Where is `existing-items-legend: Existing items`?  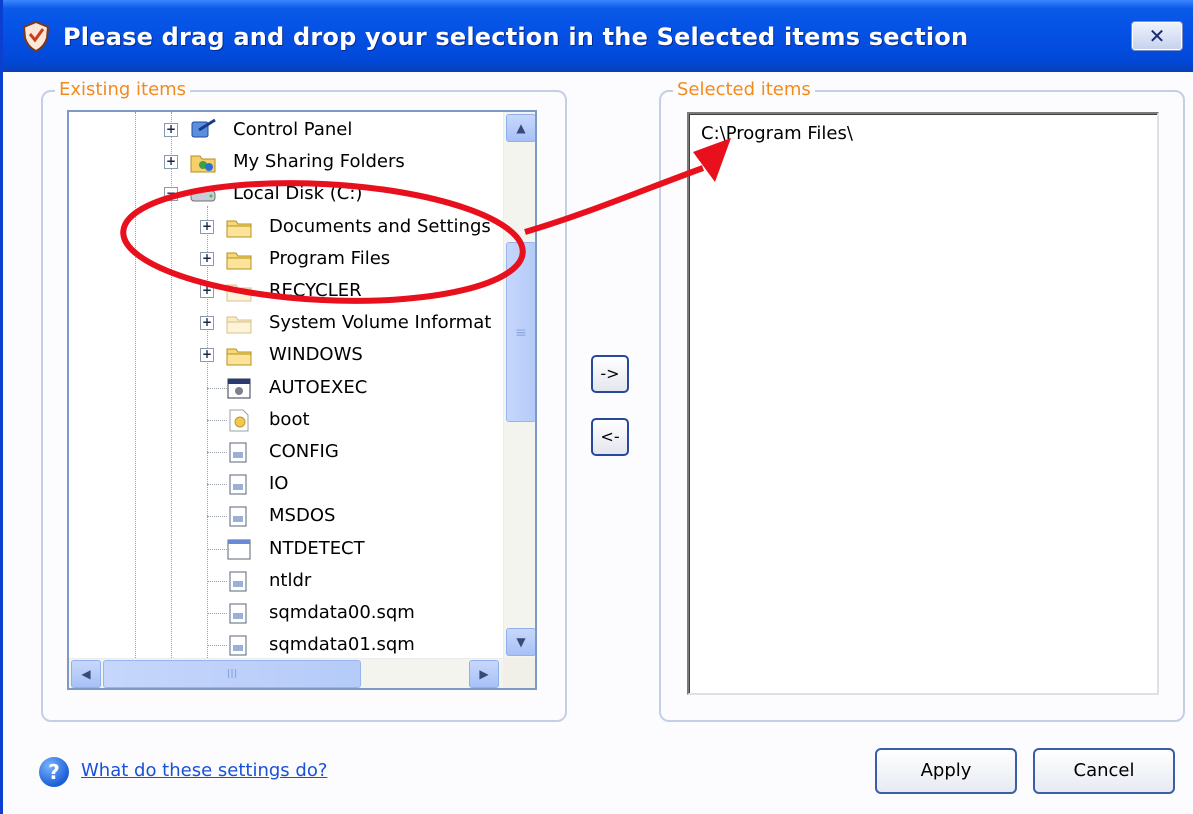 existing-items-legend: Existing items is located at coordinates (123, 90).